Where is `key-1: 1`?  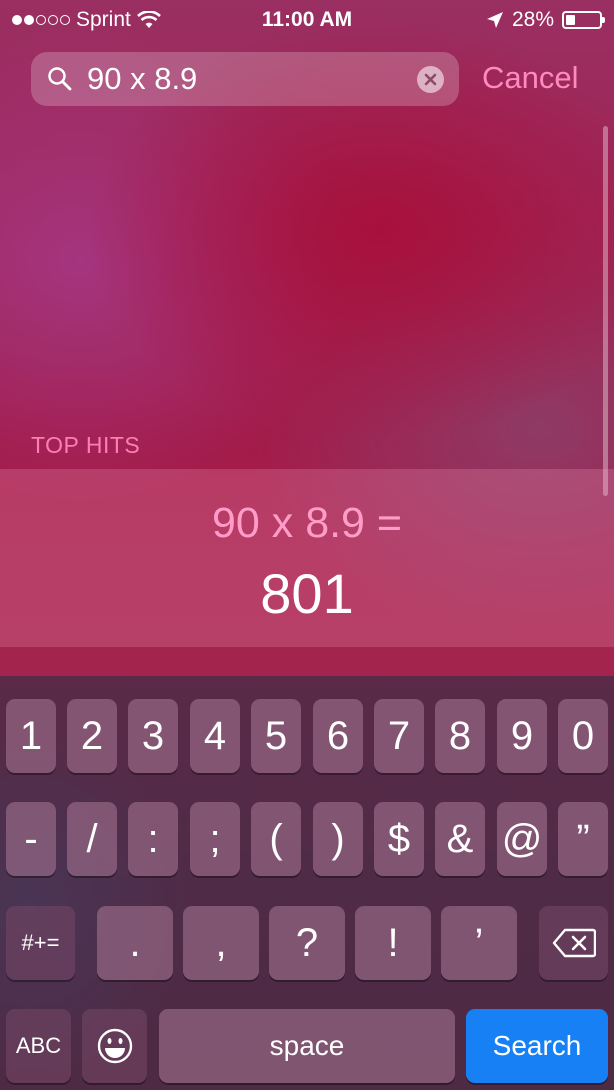
key-1: 1 is located at coordinates (31, 736).